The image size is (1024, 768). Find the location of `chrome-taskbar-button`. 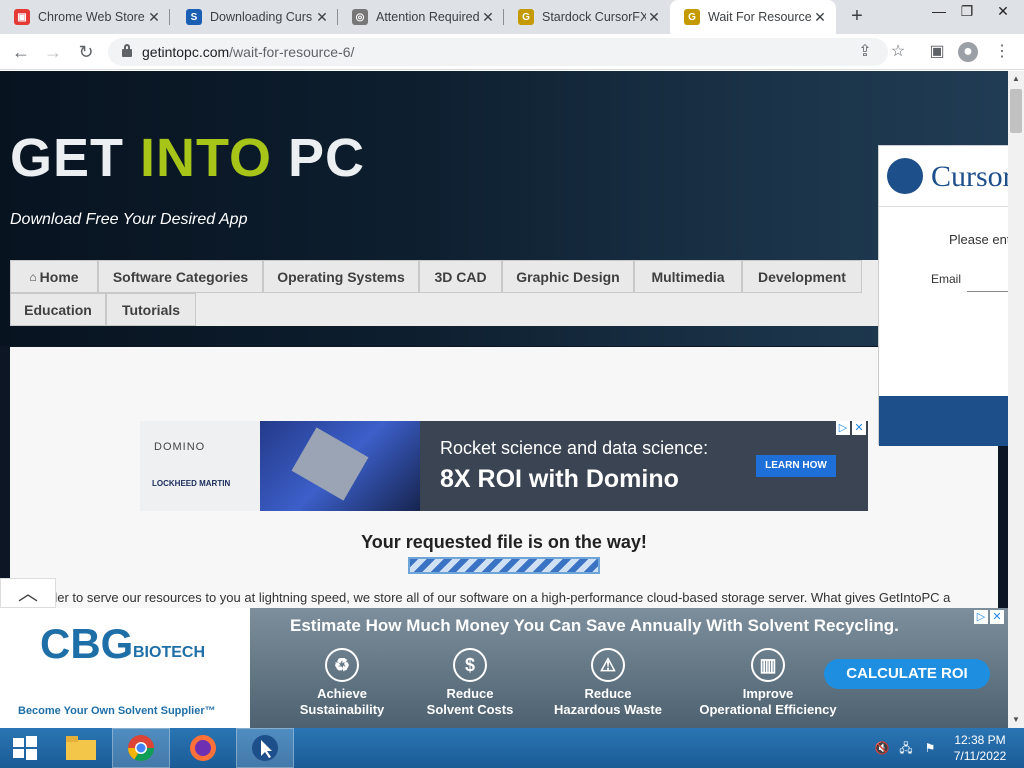

chrome-taskbar-button is located at coordinates (141, 748).